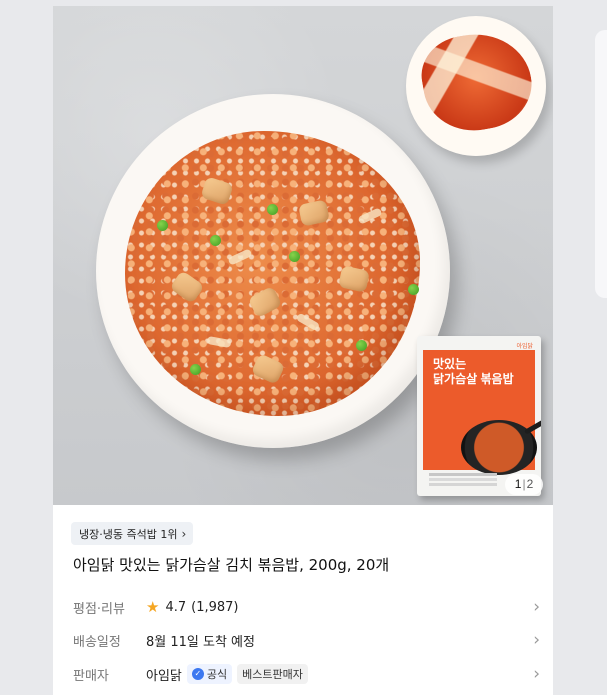 The image size is (607, 695). What do you see at coordinates (231, 565) in the screenshot?
I see `product-title: 아임닭 맛있는 닭가슴살 김치 볶음밥, 200g, 20개` at bounding box center [231, 565].